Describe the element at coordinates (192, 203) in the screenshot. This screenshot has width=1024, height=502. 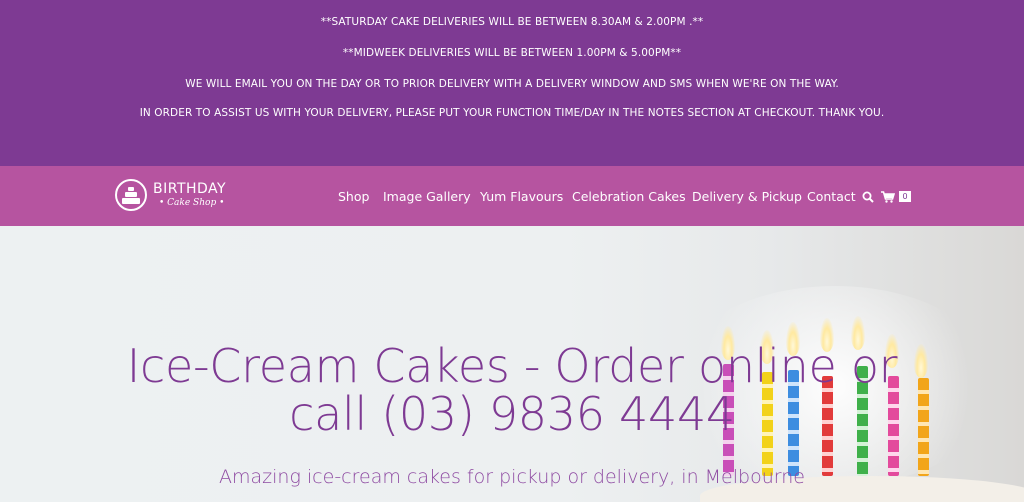
I see `logo-subtitle: • Cake Shop •` at that location.